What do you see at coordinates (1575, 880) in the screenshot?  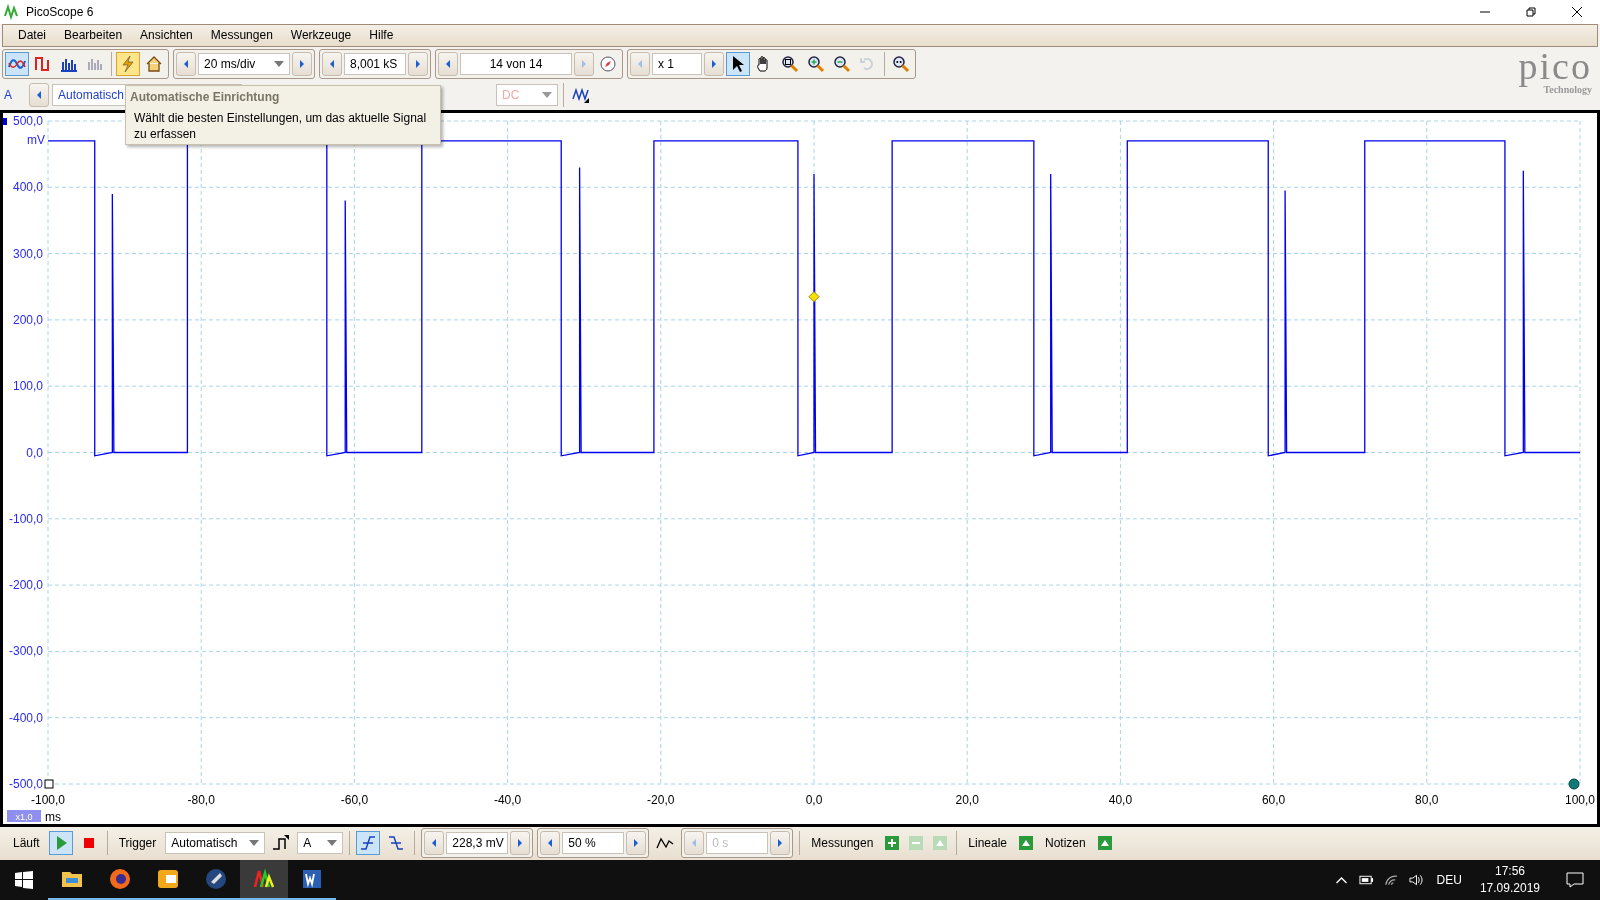 I see `notification-icon` at bounding box center [1575, 880].